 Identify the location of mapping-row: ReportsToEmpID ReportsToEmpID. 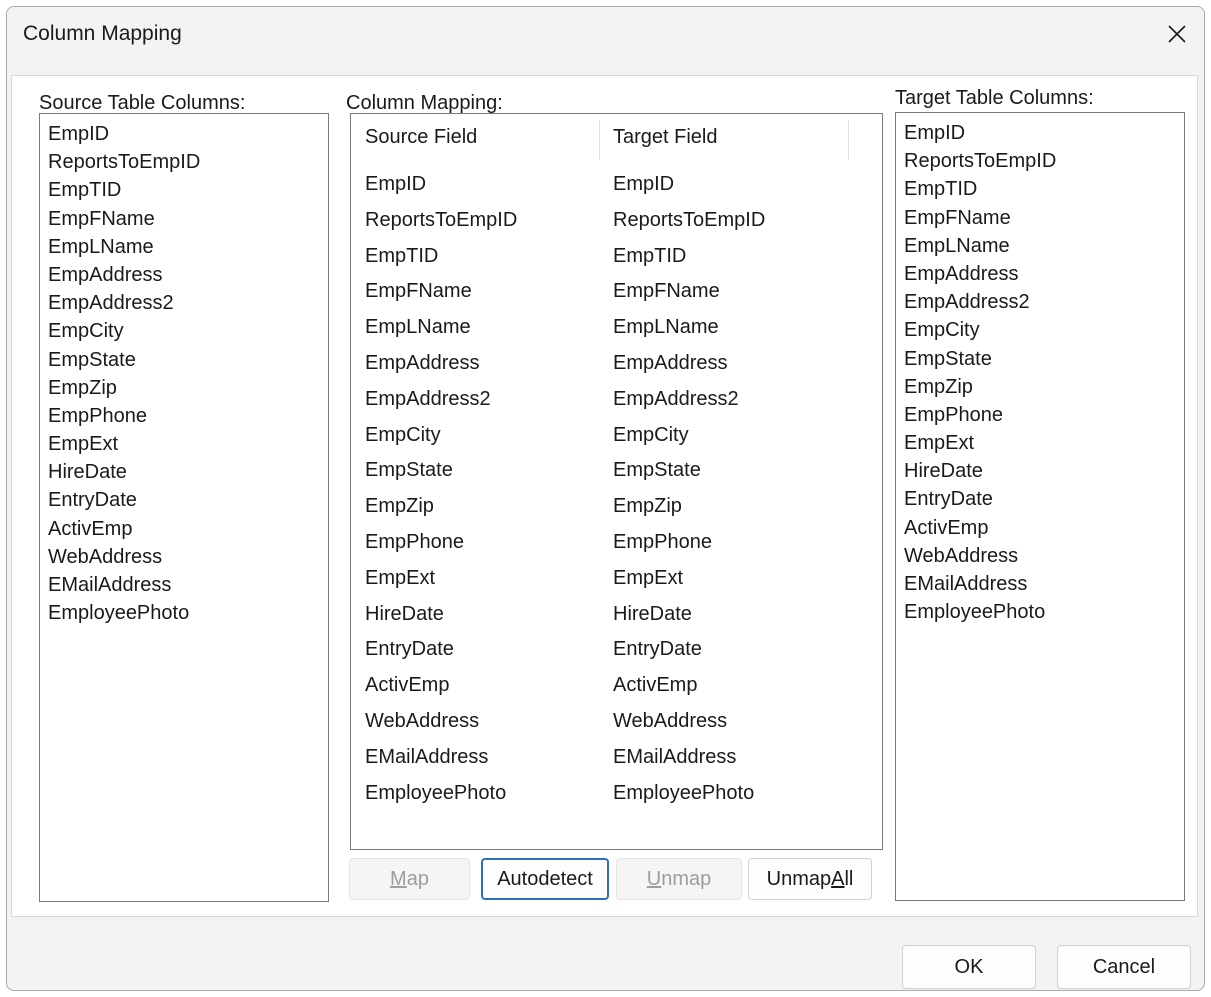
(616, 221).